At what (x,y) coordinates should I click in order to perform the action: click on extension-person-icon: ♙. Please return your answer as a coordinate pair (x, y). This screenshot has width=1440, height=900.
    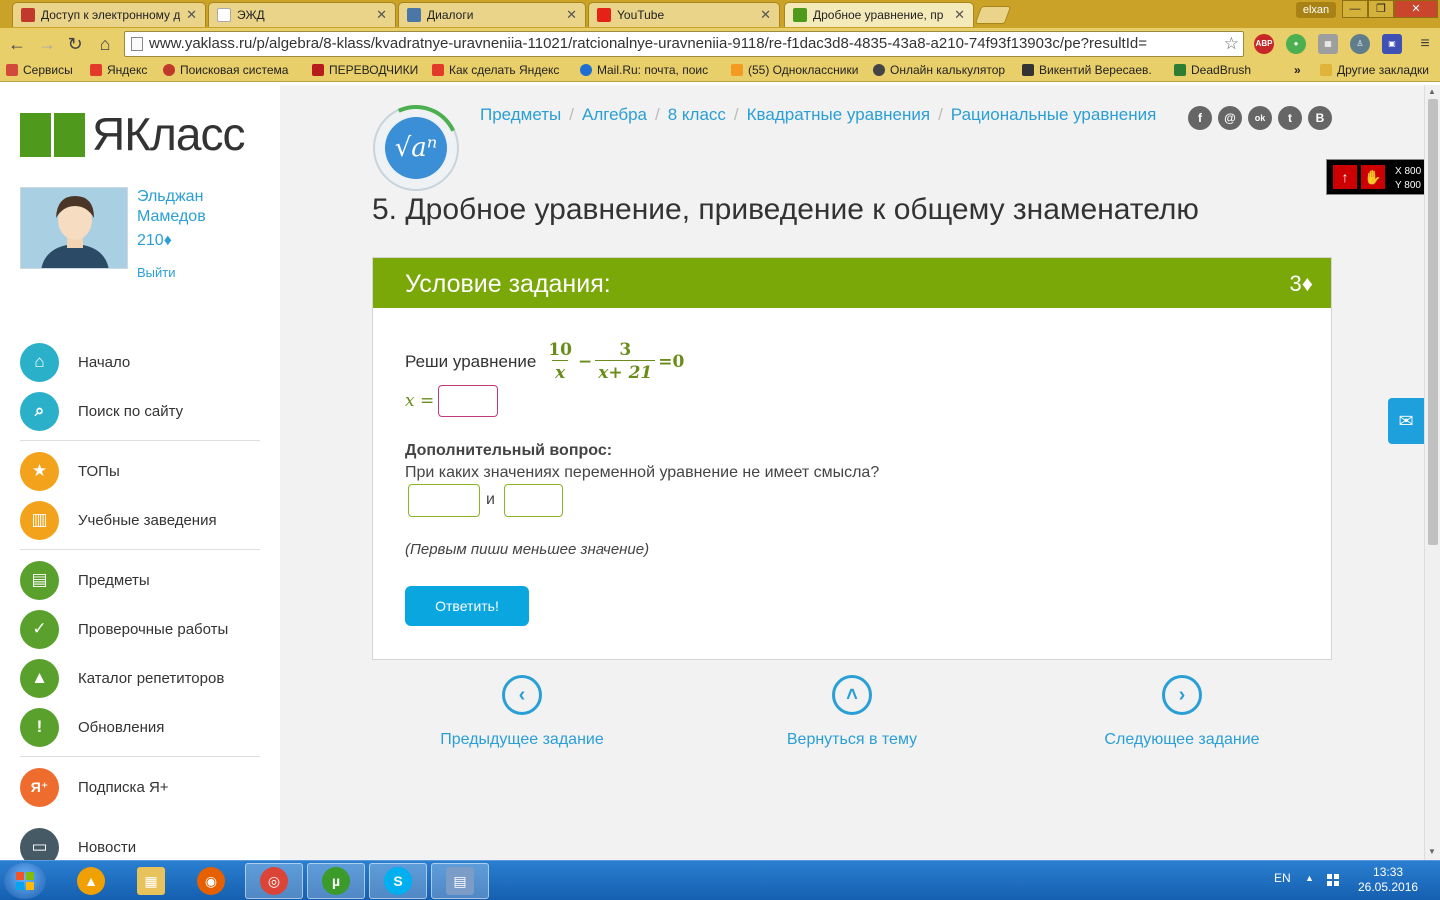
    Looking at the image, I should click on (1360, 44).